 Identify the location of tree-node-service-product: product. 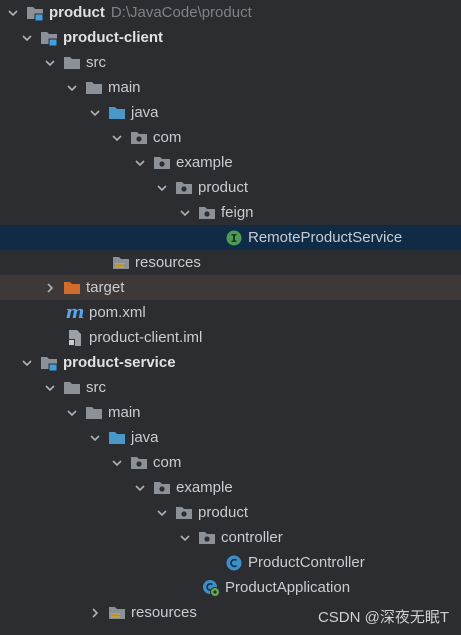
(230, 512).